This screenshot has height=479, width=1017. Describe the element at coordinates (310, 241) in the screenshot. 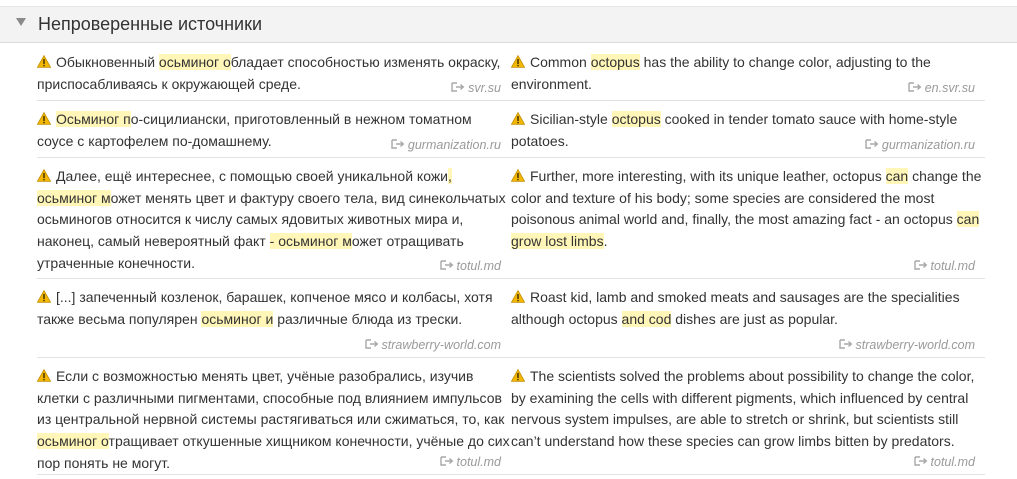

I see `highlighted-term: - осьминог м` at that location.